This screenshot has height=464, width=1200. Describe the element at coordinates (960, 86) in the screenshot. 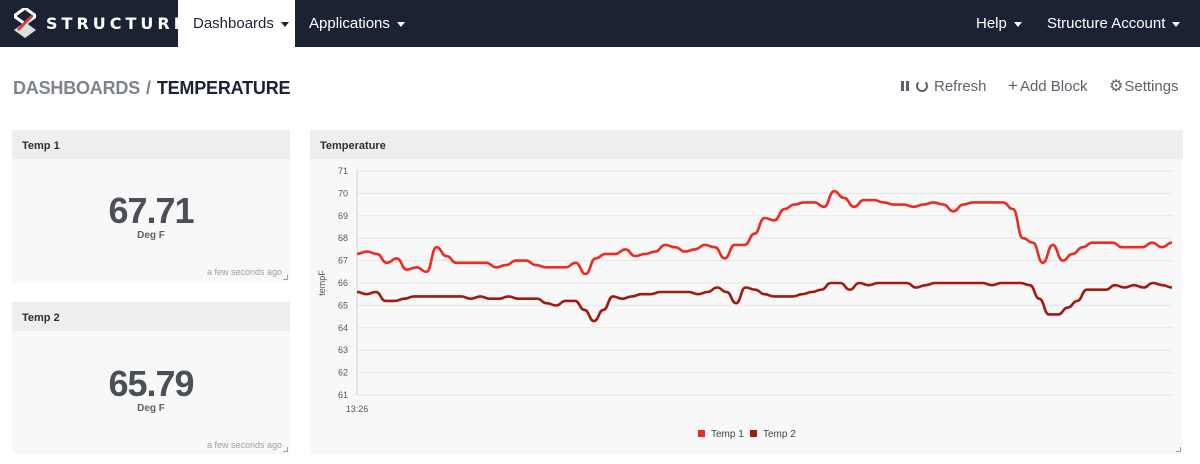

I see `refresh-label: Refresh` at that location.